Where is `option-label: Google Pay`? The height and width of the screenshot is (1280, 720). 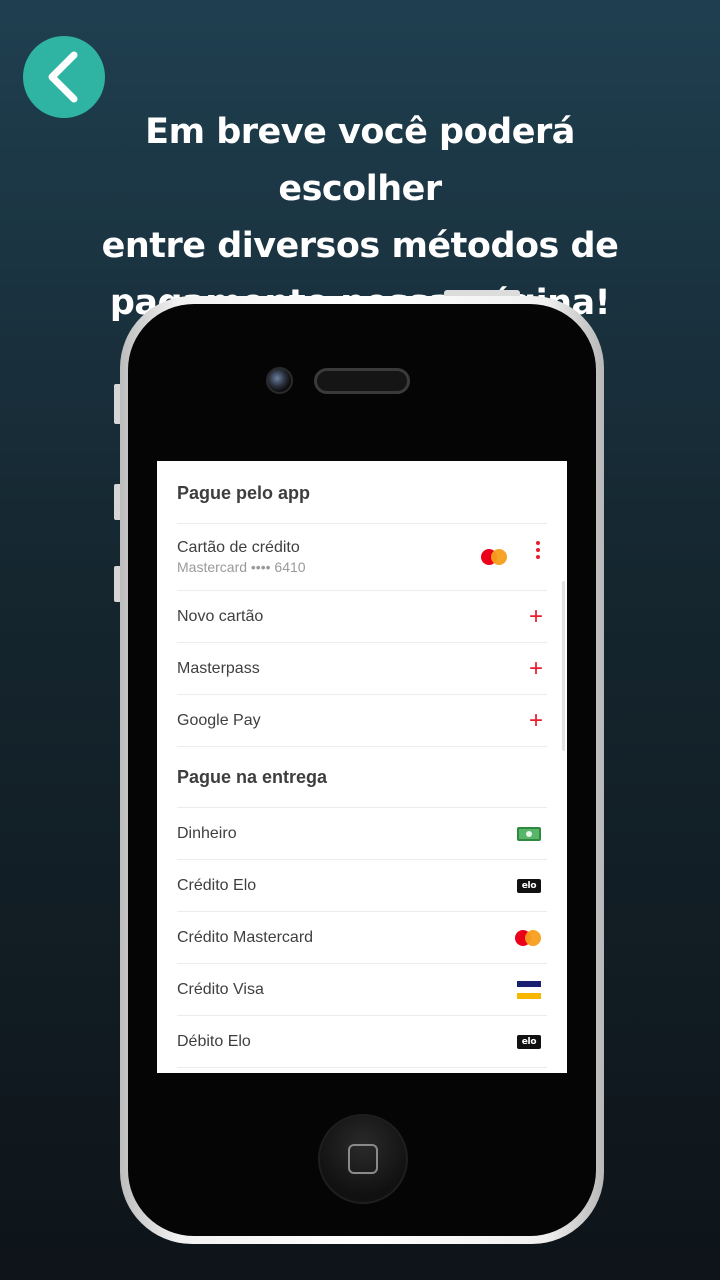
option-label: Google Pay is located at coordinates (219, 720).